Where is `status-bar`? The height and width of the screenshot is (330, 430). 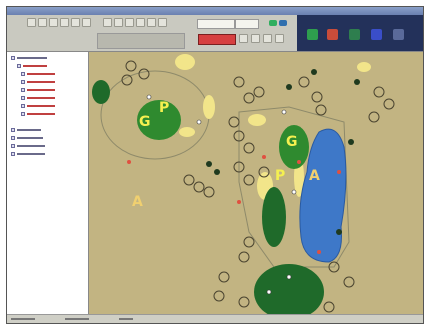 status-bar is located at coordinates (215, 318).